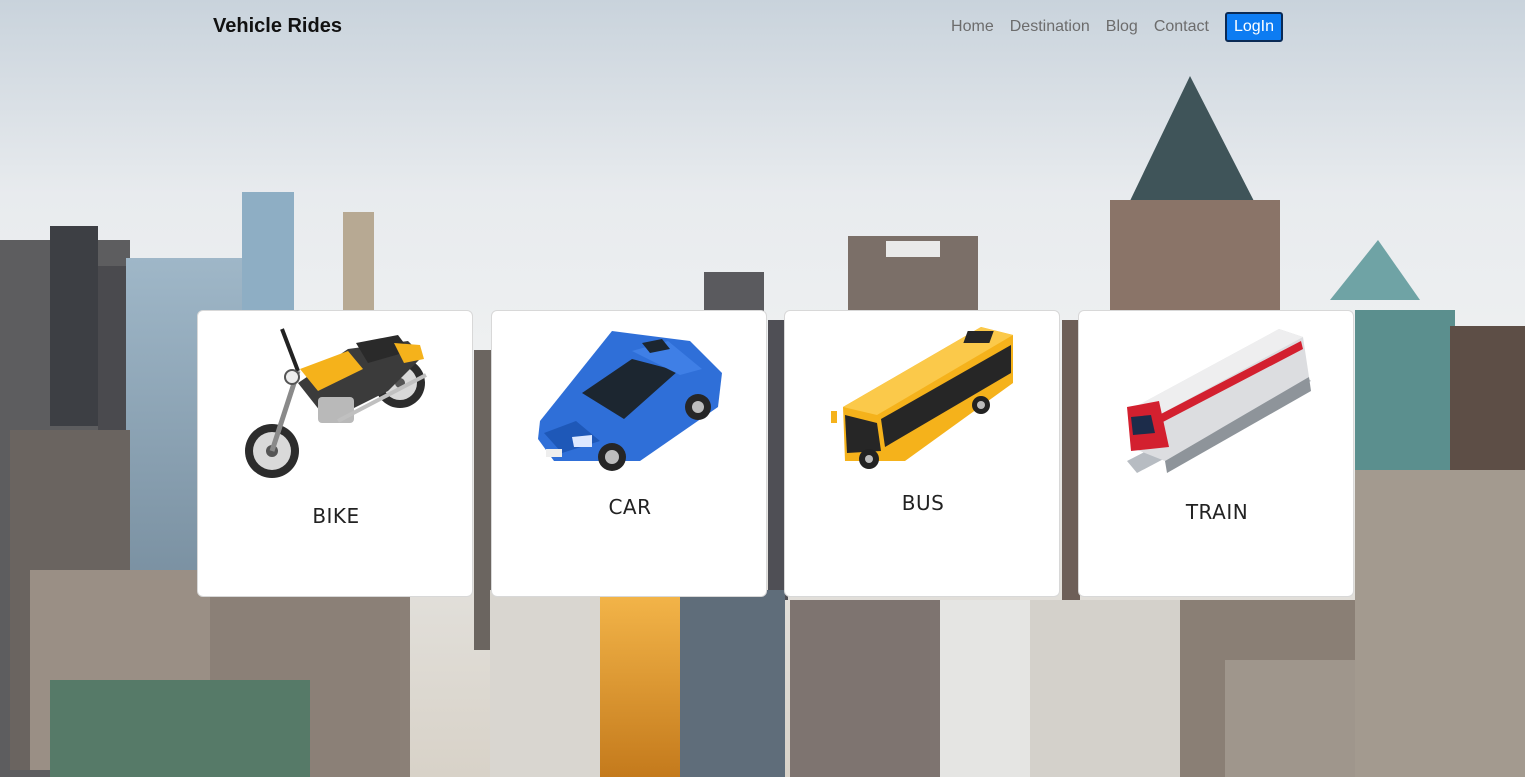 This screenshot has width=1525, height=777. Describe the element at coordinates (336, 516) in the screenshot. I see `card-title-bike: BIKE` at that location.